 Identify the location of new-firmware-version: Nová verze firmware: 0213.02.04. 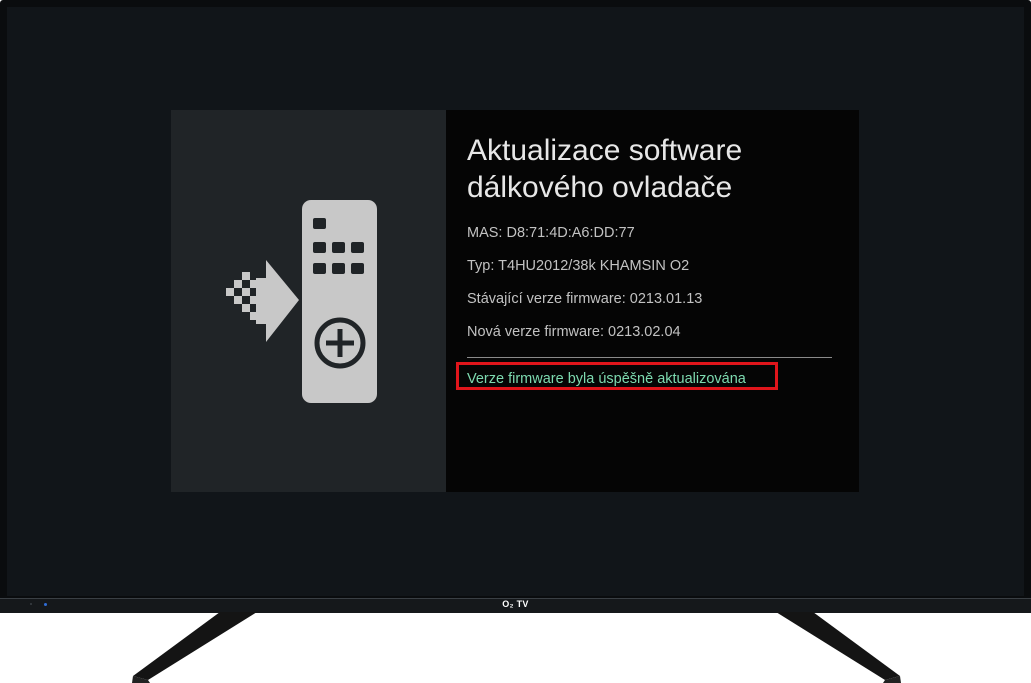
(574, 332).